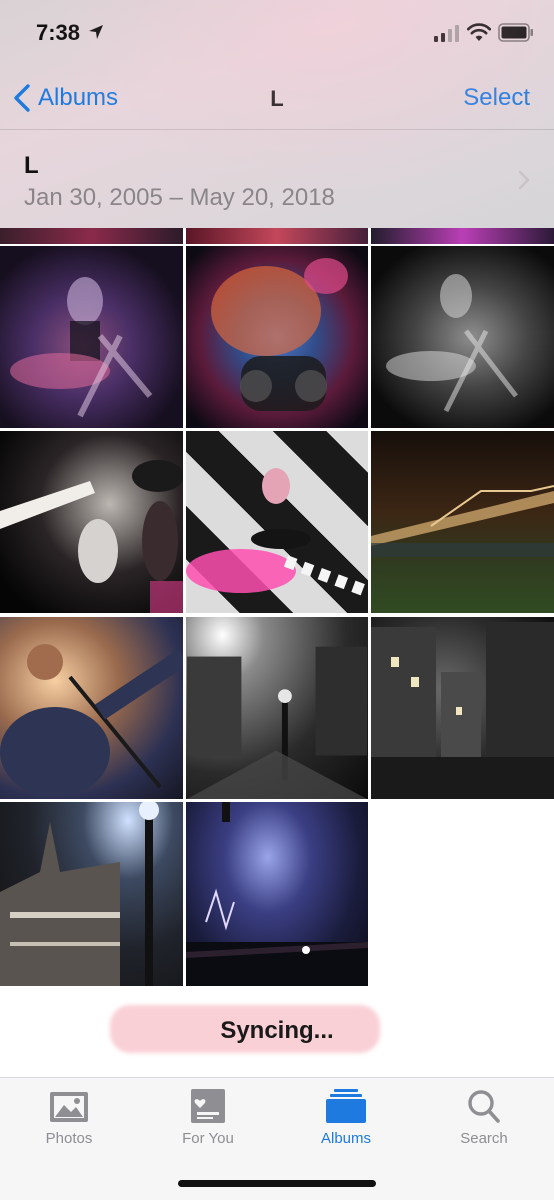  I want to click on select-button: Select, so click(496, 98).